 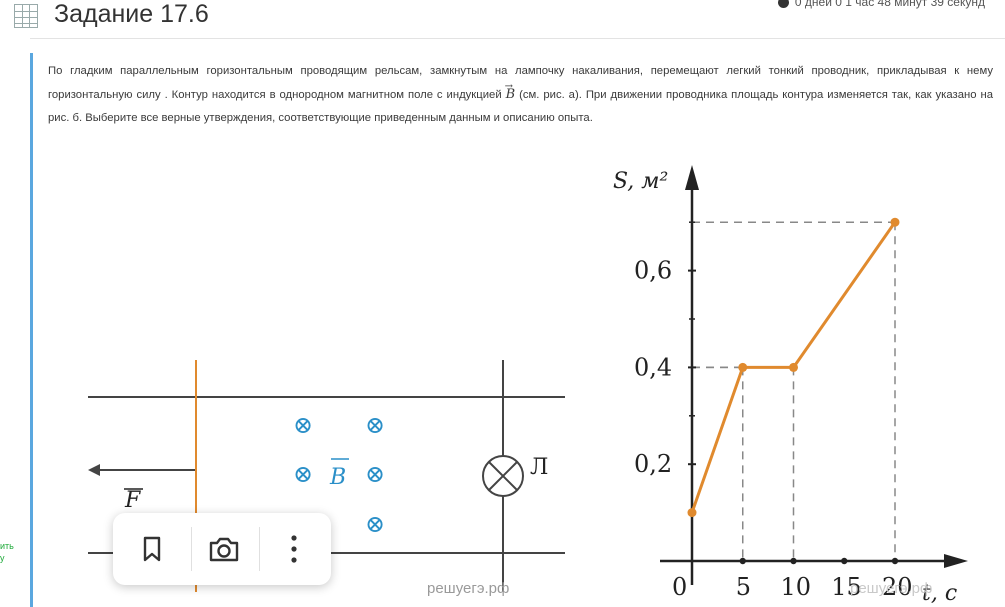 I want to click on watermark-b: решуегэ.рф, so click(x=891, y=588).